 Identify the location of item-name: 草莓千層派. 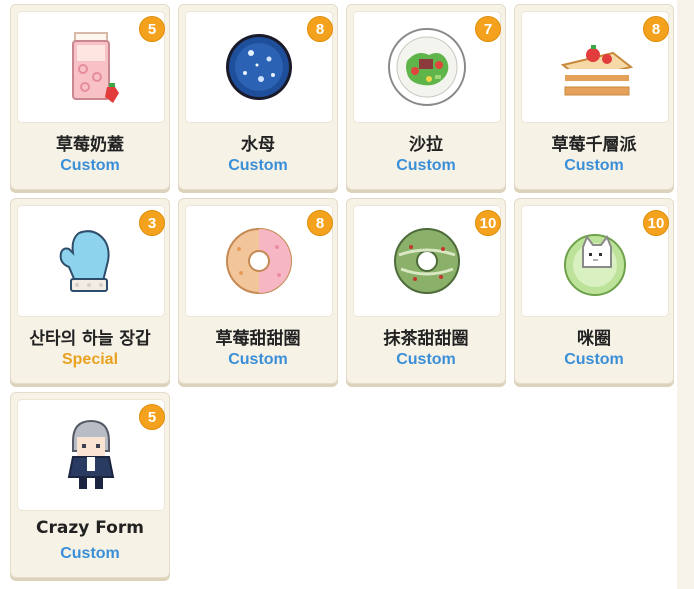
(594, 145).